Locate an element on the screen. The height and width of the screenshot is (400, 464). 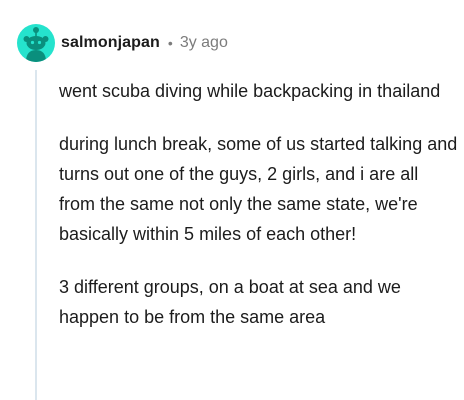
username-link: salmonjapan is located at coordinates (110, 43).